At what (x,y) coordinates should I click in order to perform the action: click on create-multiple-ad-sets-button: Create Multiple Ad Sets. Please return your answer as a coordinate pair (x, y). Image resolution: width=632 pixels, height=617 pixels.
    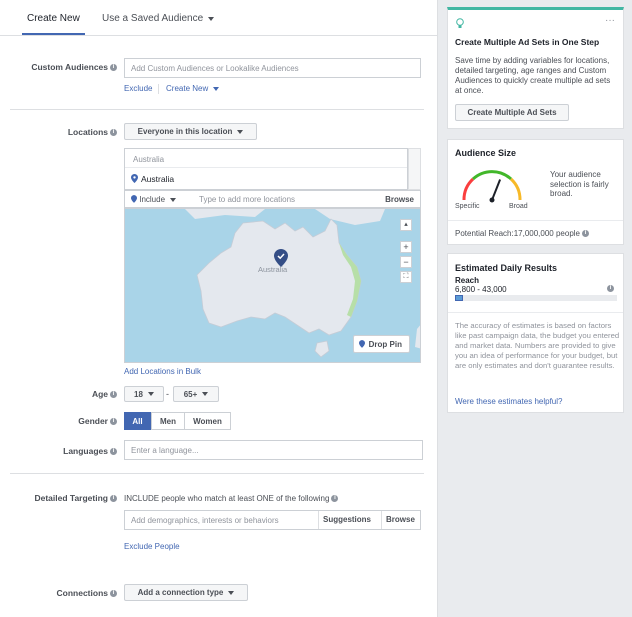
    Looking at the image, I should click on (512, 112).